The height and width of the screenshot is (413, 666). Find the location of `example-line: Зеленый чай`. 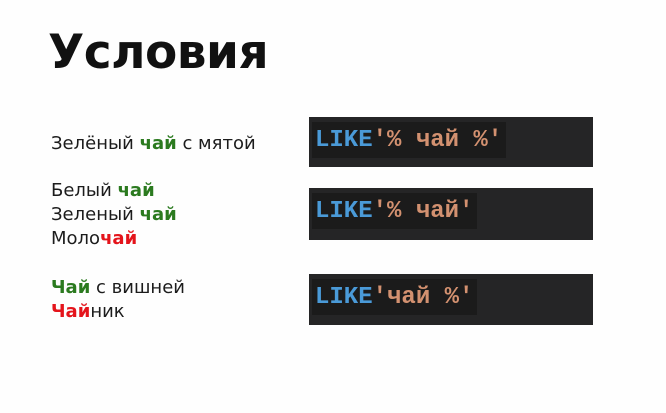

example-line: Зеленый чай is located at coordinates (114, 215).